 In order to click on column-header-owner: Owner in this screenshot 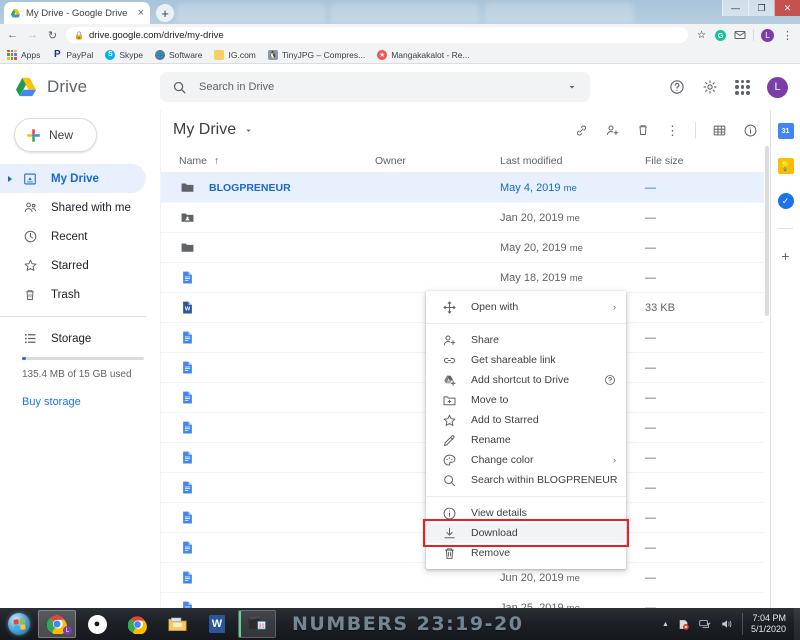, I will do `click(437, 161)`.